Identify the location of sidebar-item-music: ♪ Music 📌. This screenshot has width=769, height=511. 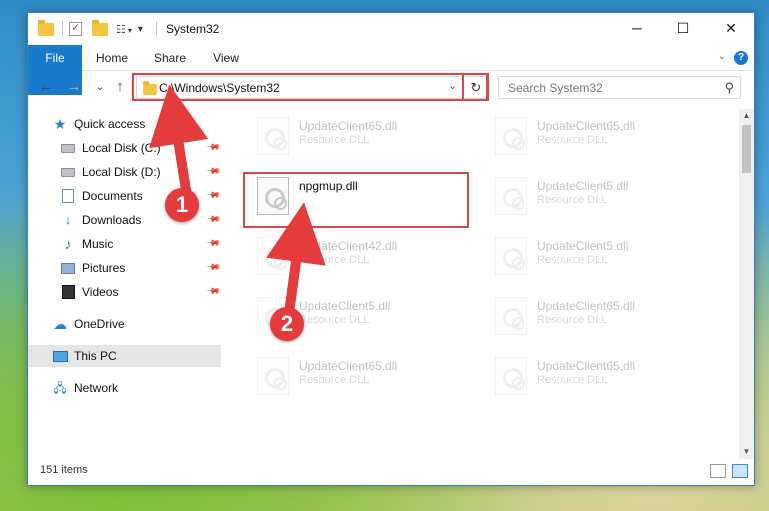
(125, 244).